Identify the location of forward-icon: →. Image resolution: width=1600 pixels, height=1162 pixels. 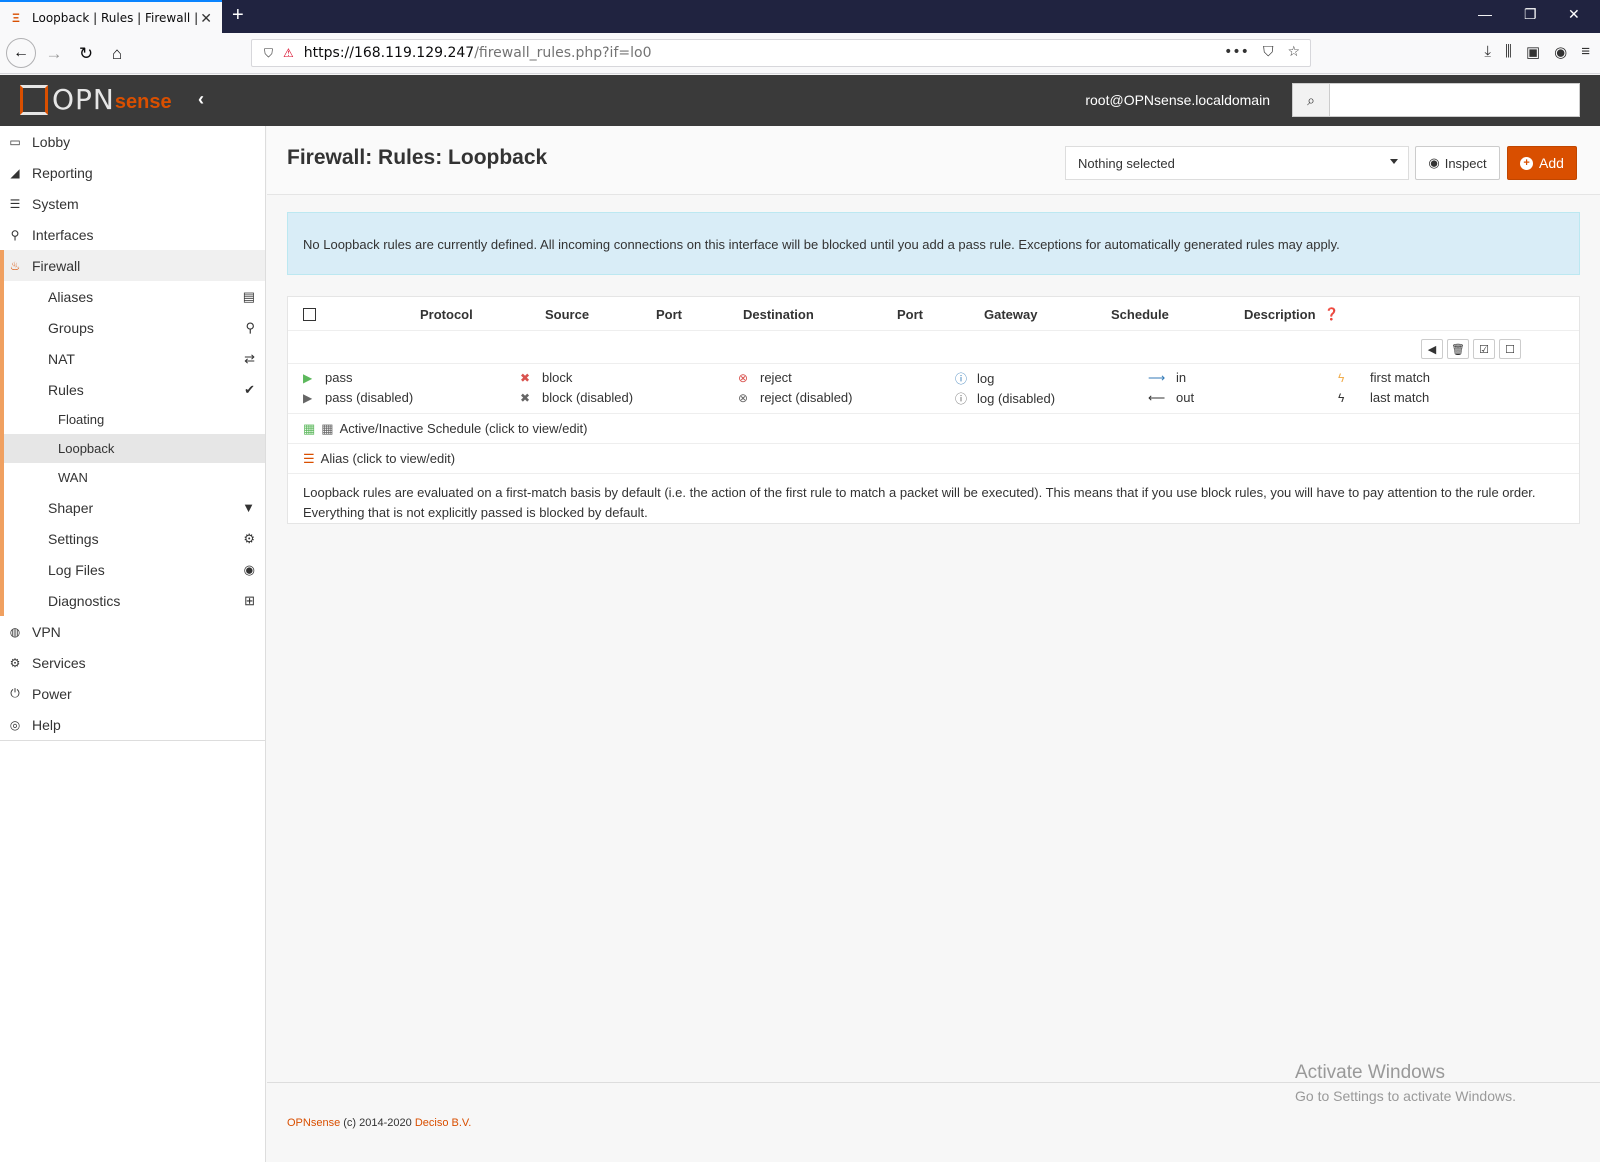
(54, 54).